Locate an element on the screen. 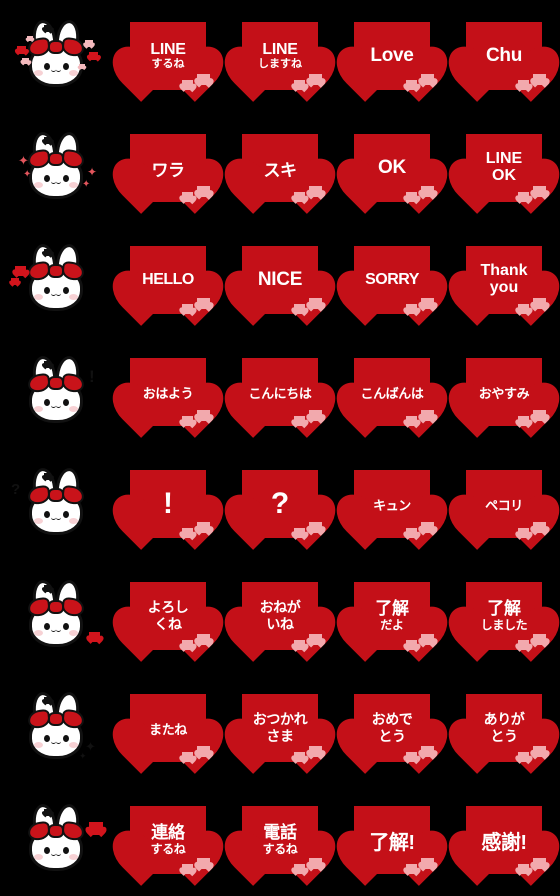  sticker-ohayou: おはよう is located at coordinates (170, 392).